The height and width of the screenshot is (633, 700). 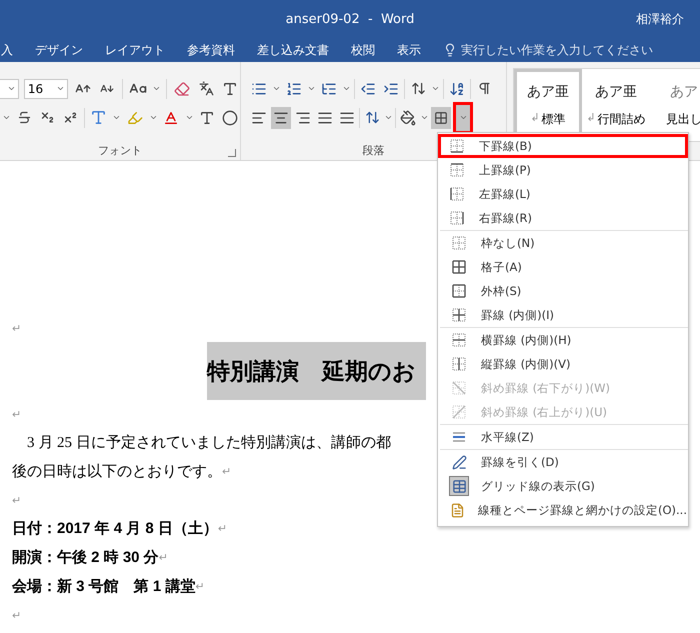 What do you see at coordinates (117, 471) in the screenshot?
I see `body-text: 後の日時は以下のとおりです。` at bounding box center [117, 471].